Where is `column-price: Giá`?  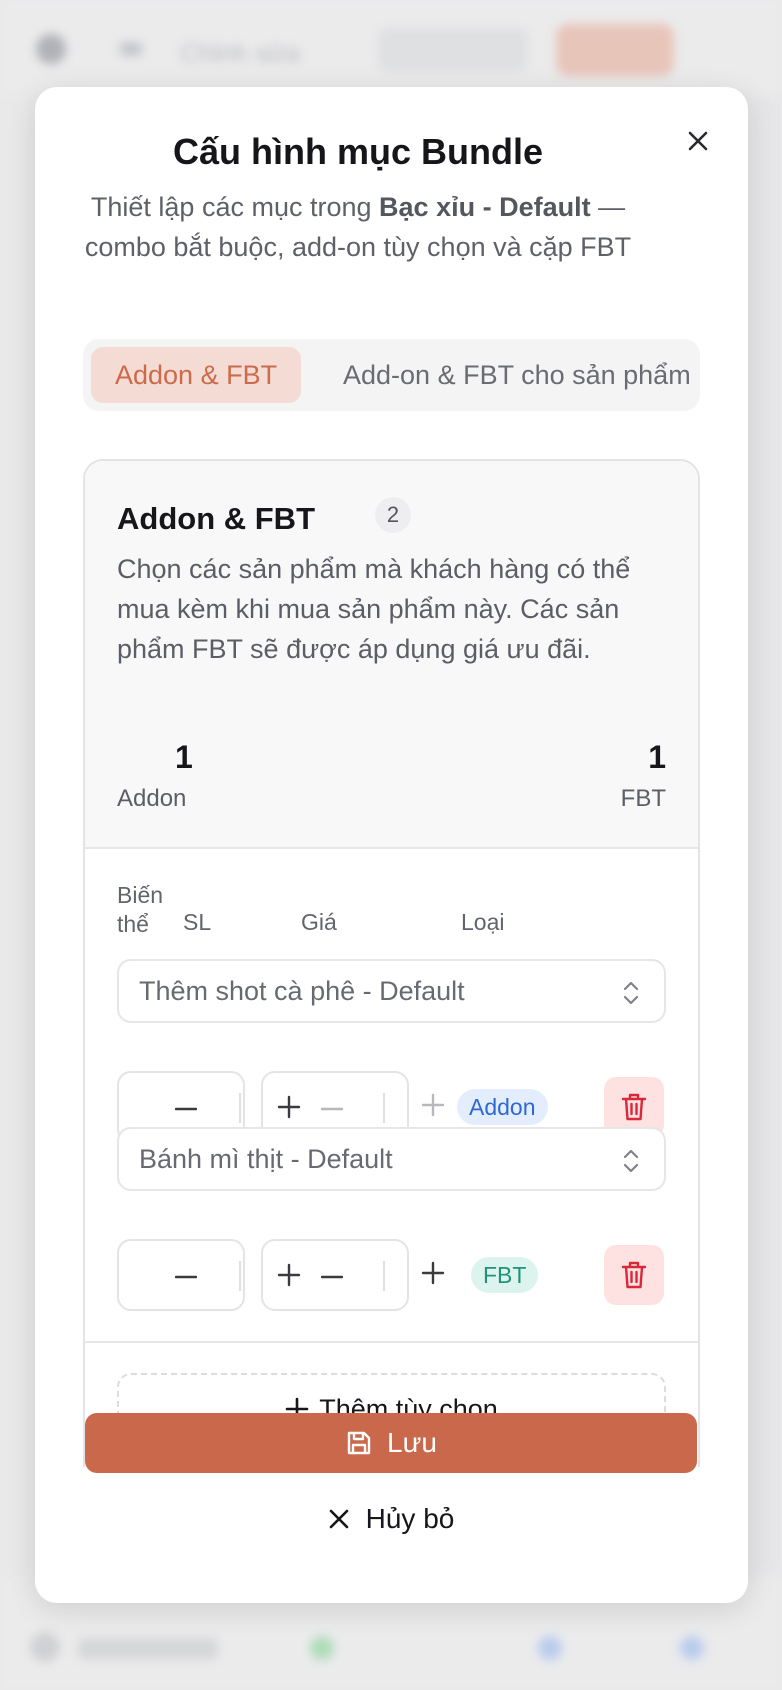
column-price: Giá is located at coordinates (319, 922).